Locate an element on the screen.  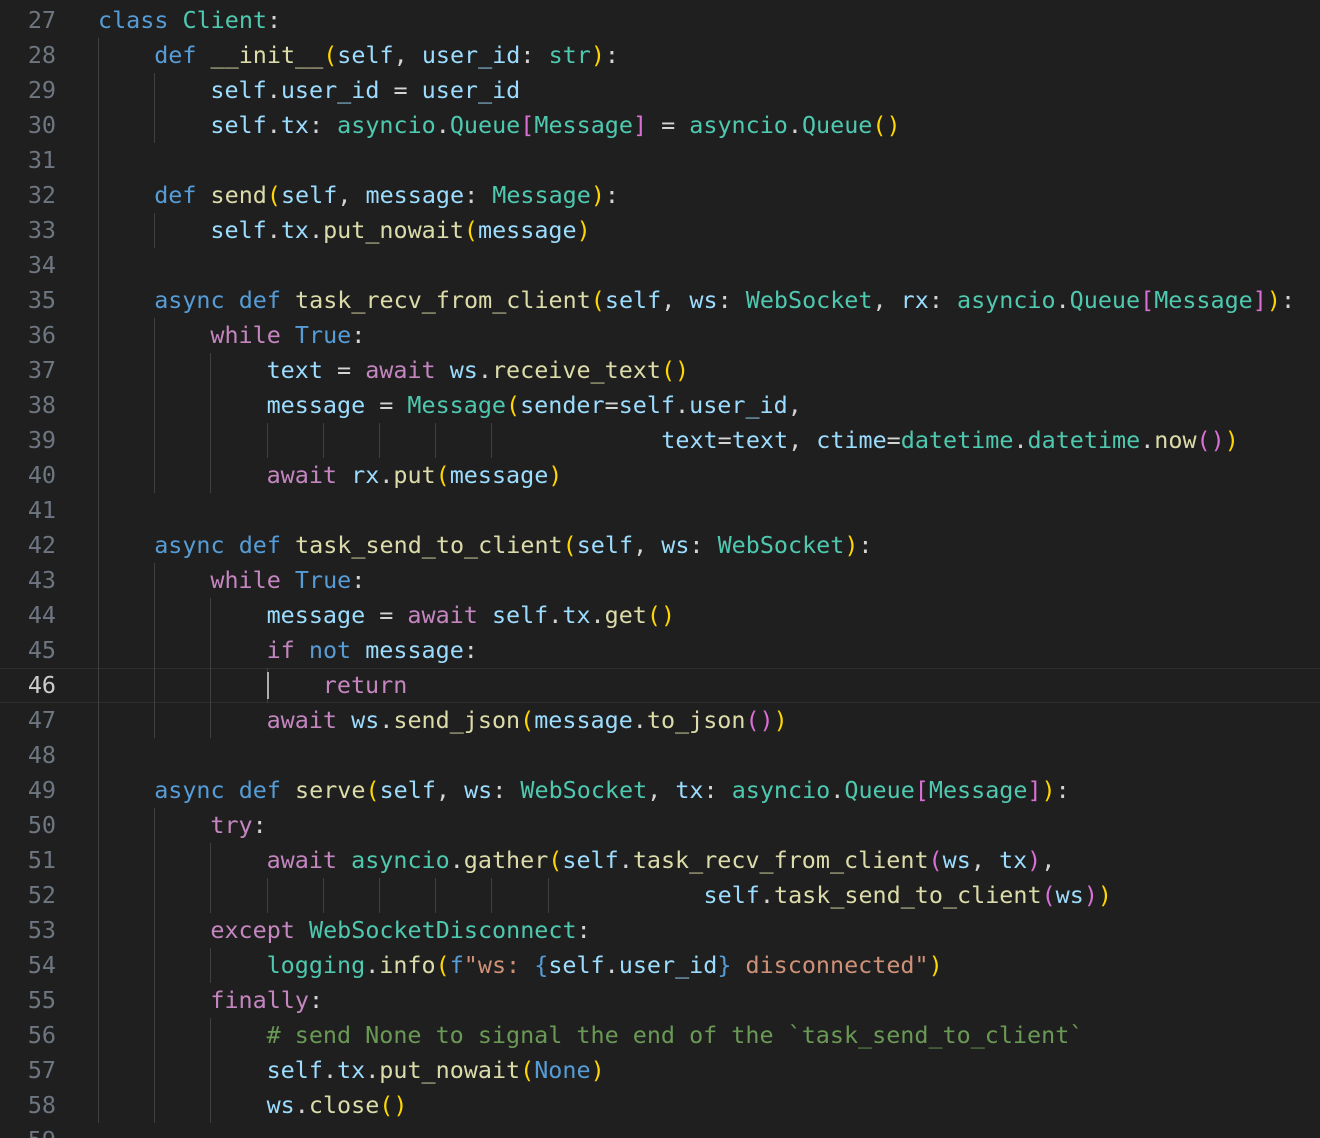
code-line: 33 self.tx.put_nowait(message) is located at coordinates (660, 230).